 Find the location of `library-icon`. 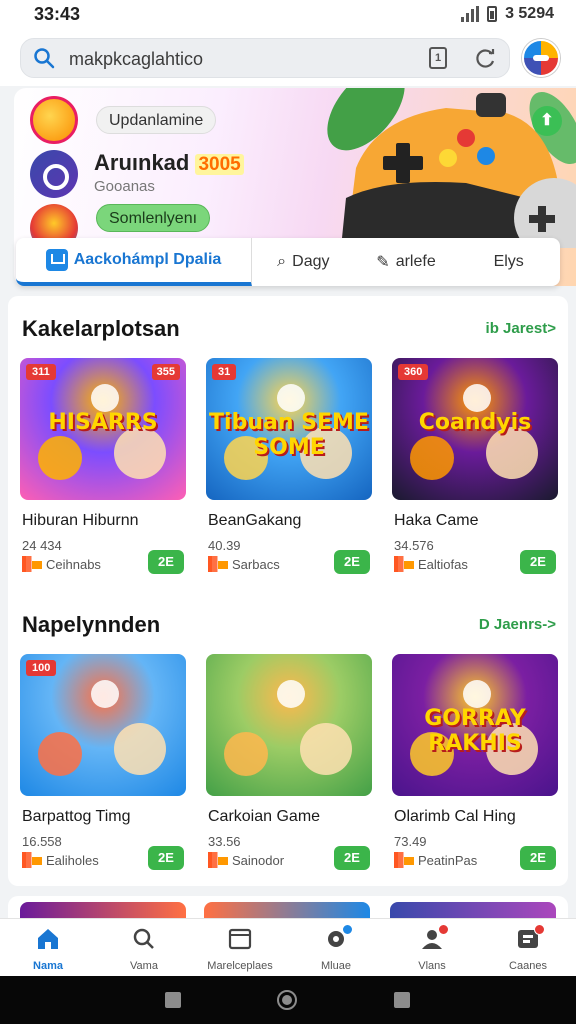

library-icon is located at coordinates (240, 939).